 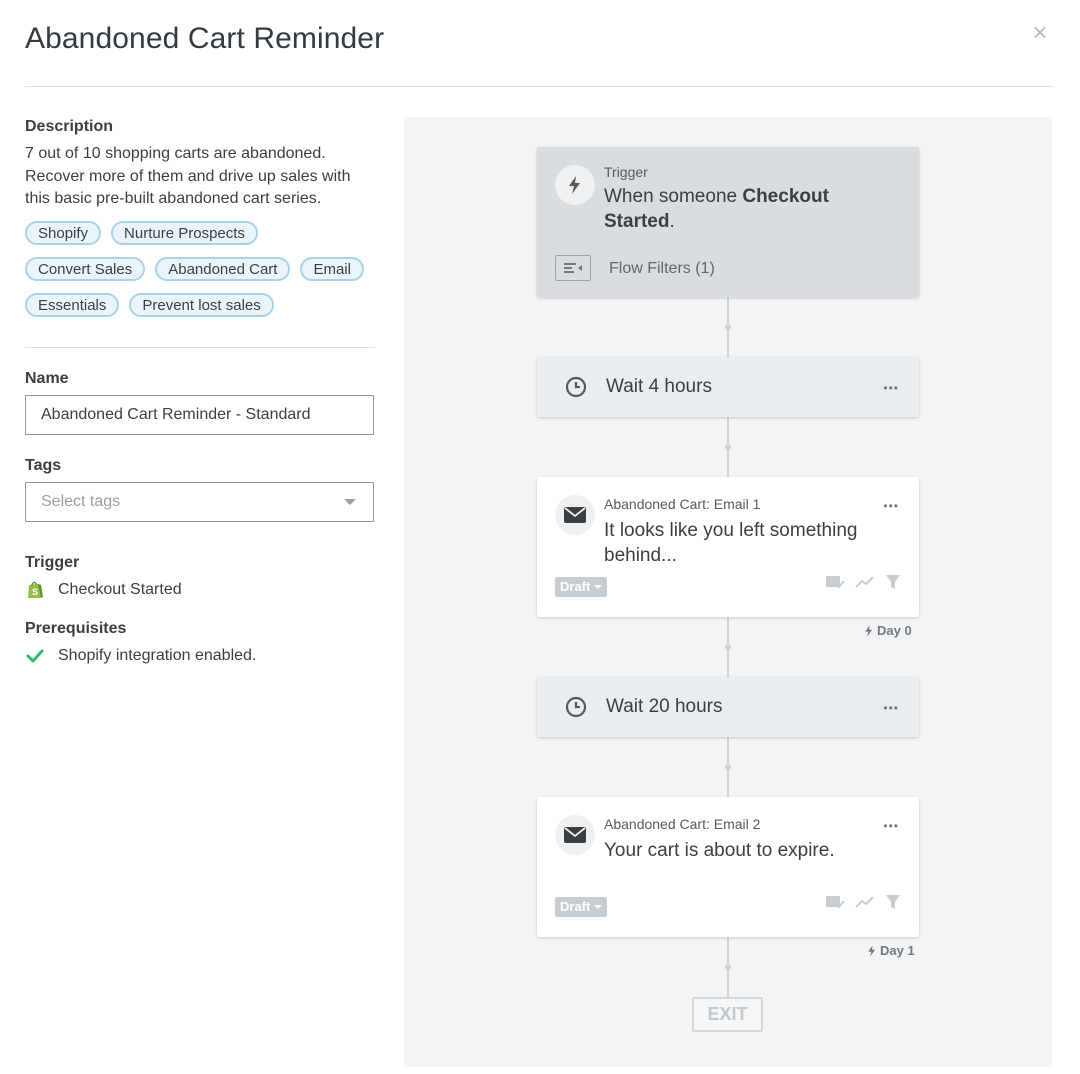 What do you see at coordinates (672, 221) in the screenshot?
I see `trigger-text-suffix: .` at bounding box center [672, 221].